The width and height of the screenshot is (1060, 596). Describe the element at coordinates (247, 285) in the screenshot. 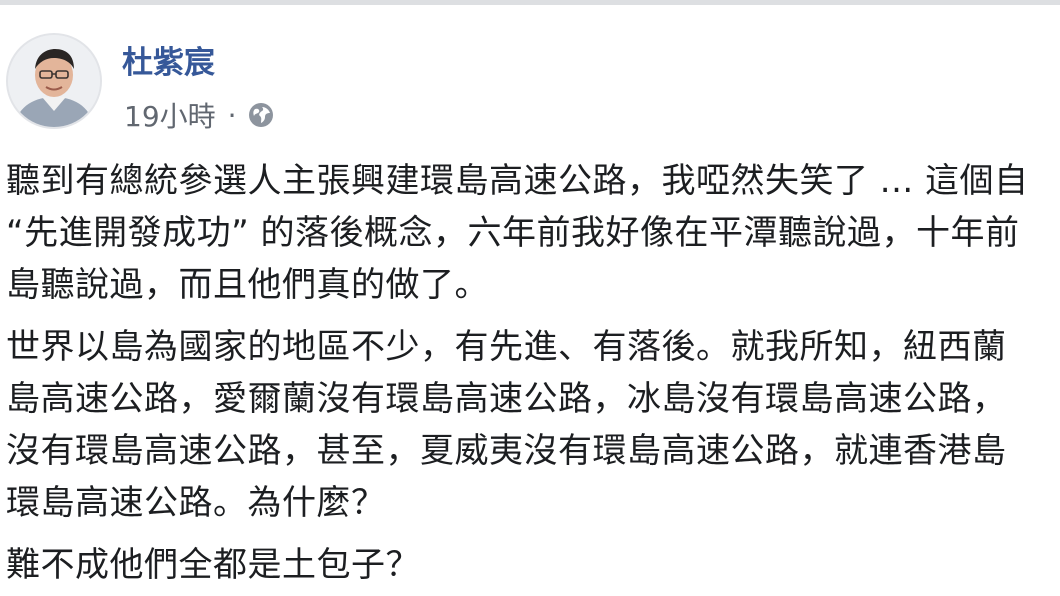

I see `text-line: 島聽說過，而且他們真的做了。` at that location.